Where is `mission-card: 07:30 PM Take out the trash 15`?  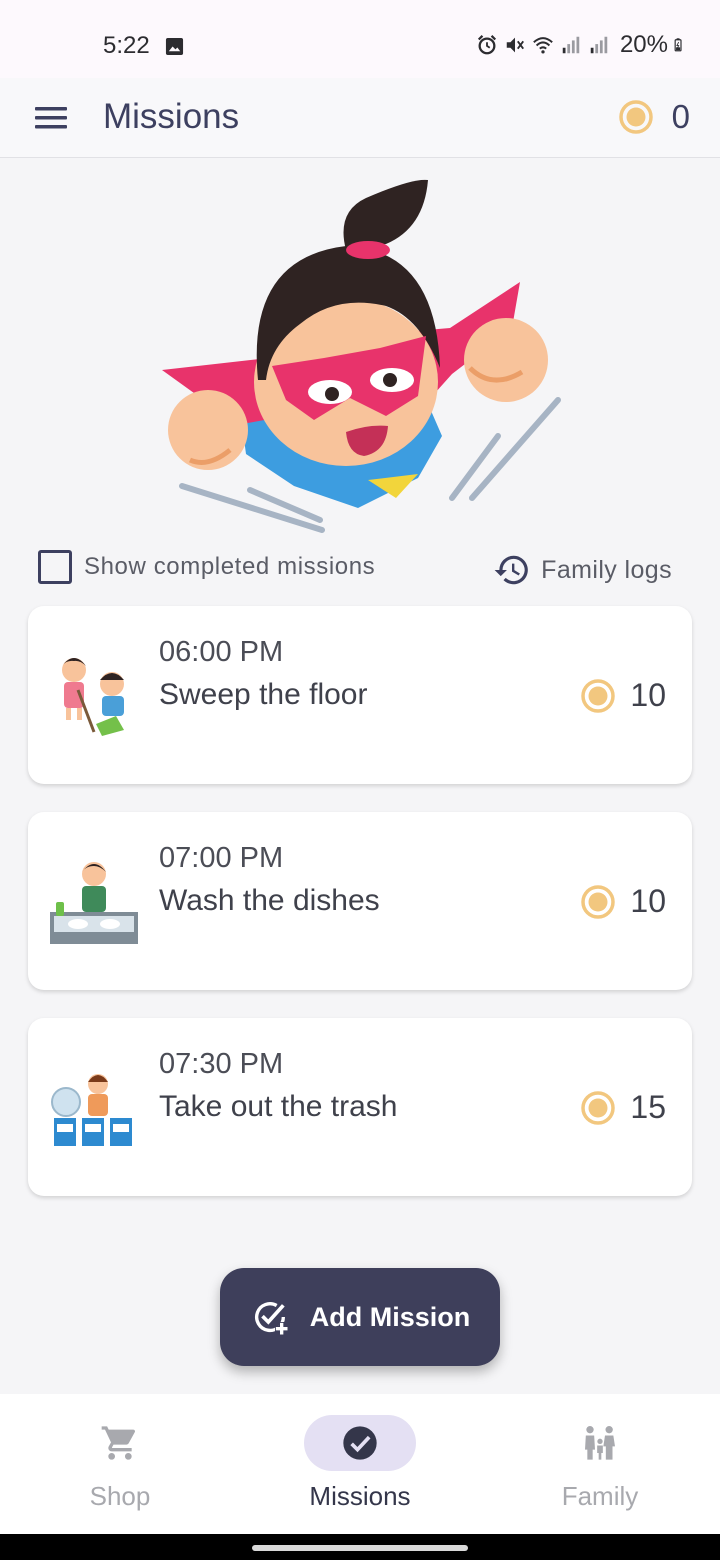
mission-card: 07:30 PM Take out the trash 15 is located at coordinates (360, 1107).